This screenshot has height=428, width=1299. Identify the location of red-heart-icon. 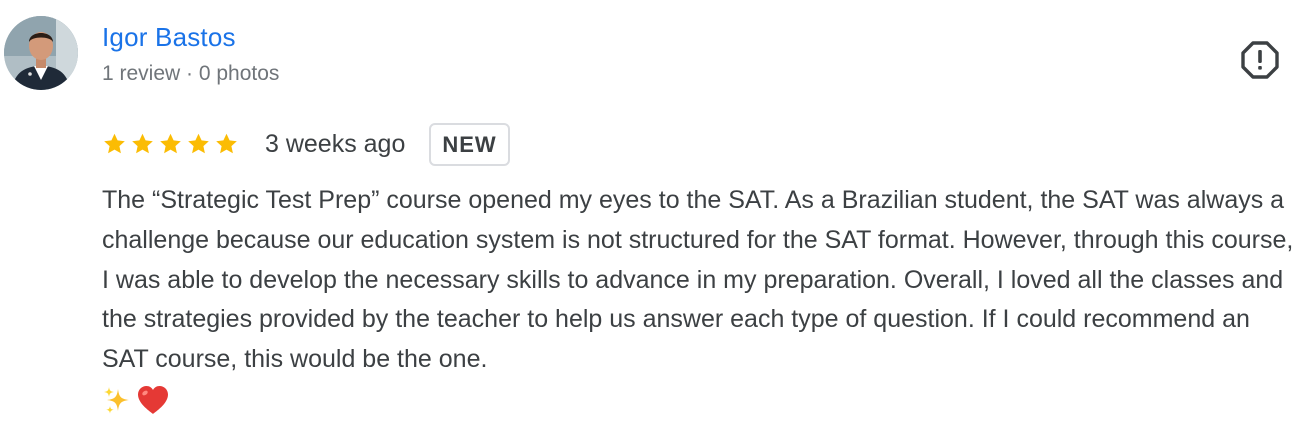
(153, 400).